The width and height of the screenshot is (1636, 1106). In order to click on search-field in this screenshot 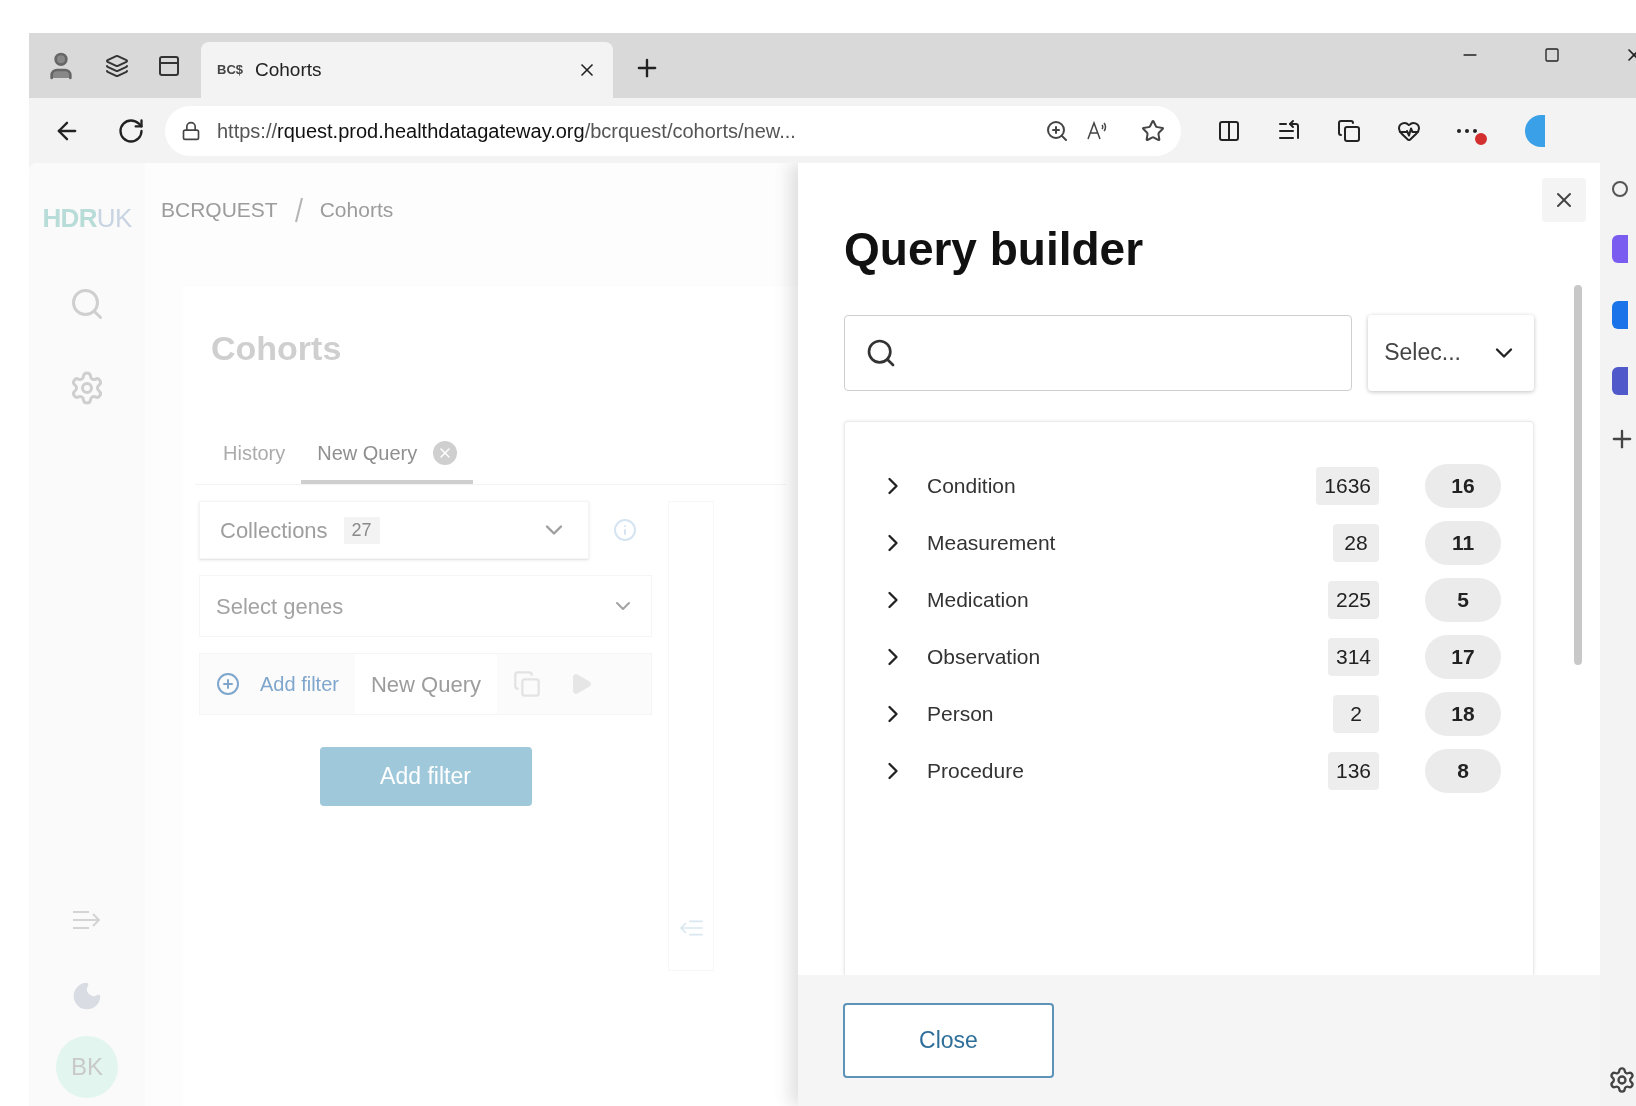, I will do `click(1098, 352)`.